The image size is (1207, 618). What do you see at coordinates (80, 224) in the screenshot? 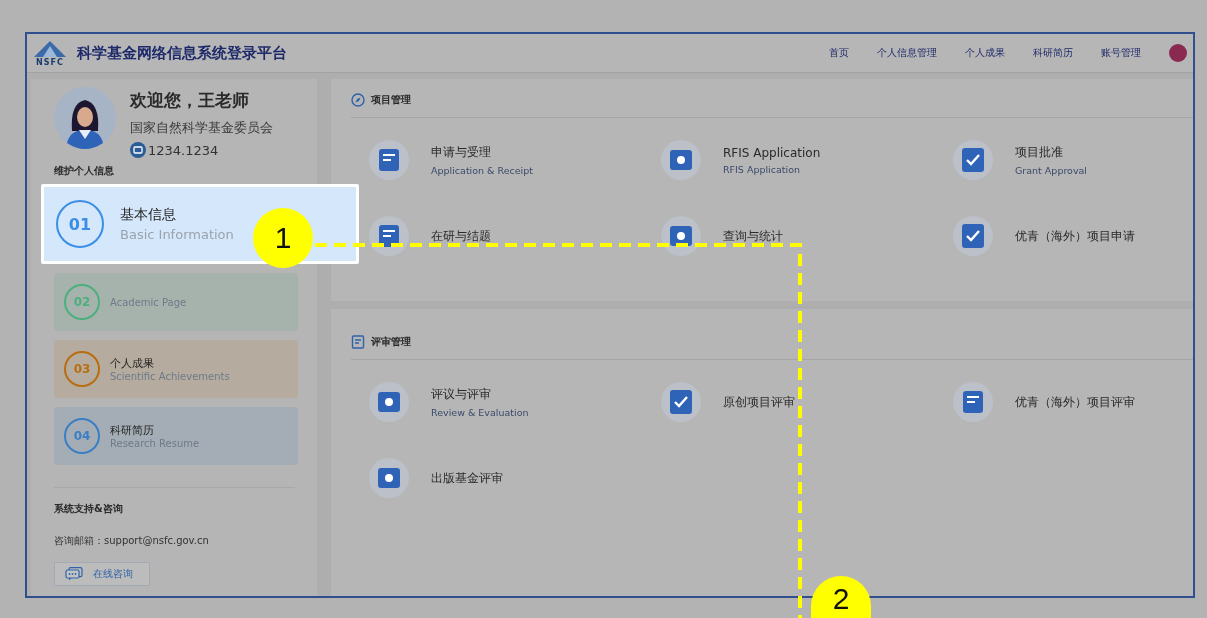
I see `number-badge: 01` at bounding box center [80, 224].